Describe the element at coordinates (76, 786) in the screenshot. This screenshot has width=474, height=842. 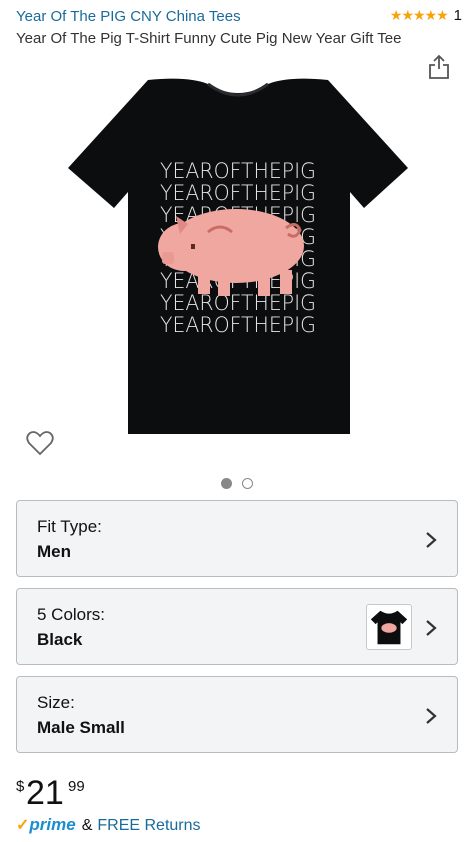
I see `price-fraction: 99` at that location.